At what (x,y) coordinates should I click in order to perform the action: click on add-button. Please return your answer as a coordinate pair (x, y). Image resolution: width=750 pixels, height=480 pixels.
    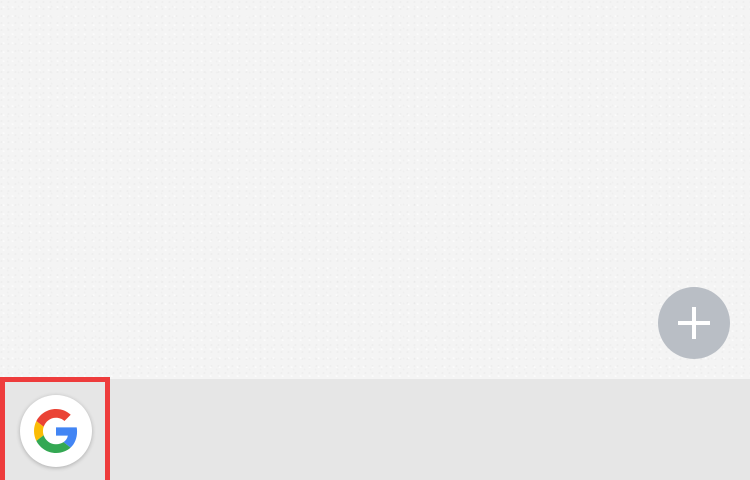
    Looking at the image, I should click on (694, 323).